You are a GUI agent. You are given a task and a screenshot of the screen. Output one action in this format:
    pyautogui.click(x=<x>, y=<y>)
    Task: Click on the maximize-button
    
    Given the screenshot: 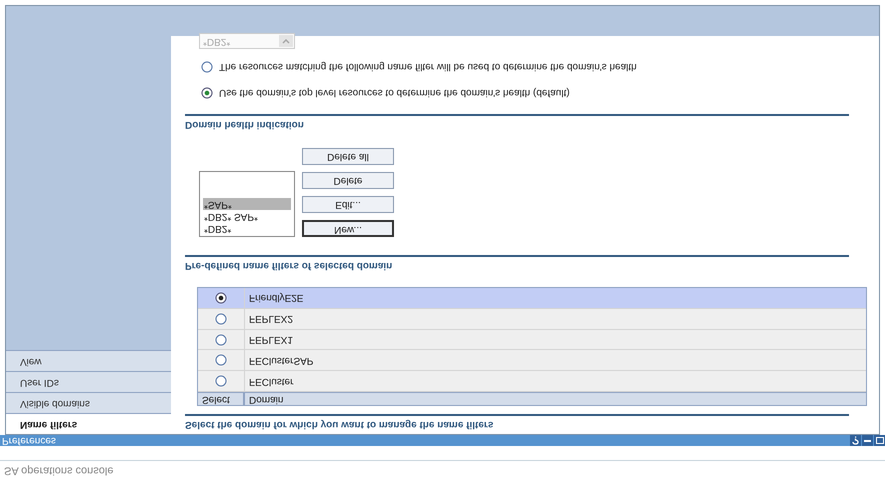 What is the action you would take?
    pyautogui.click(x=879, y=440)
    